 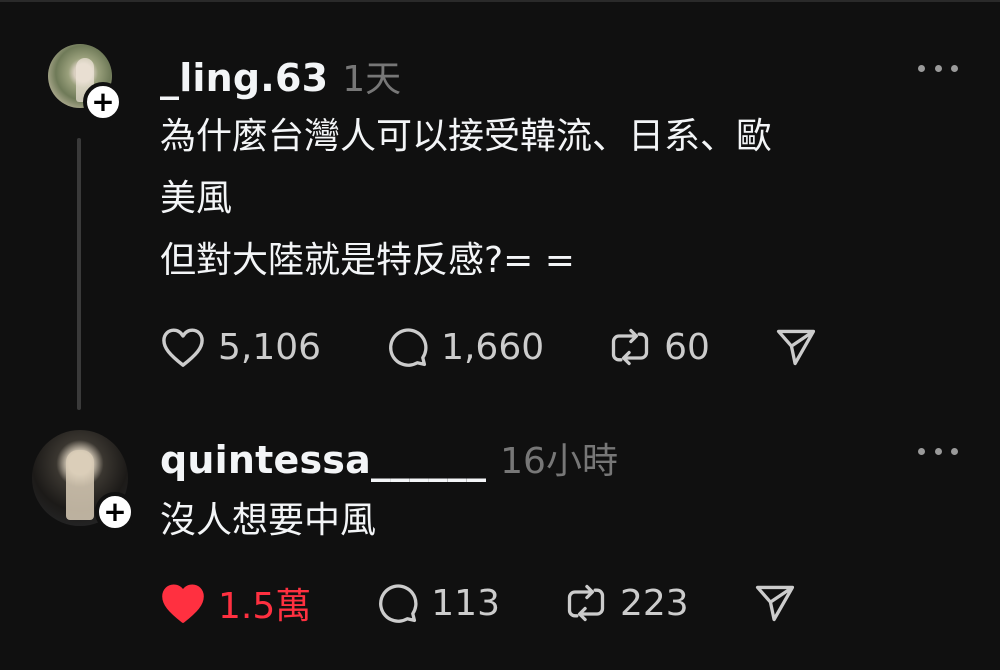 What do you see at coordinates (465, 603) in the screenshot?
I see `reply-count: 113` at bounding box center [465, 603].